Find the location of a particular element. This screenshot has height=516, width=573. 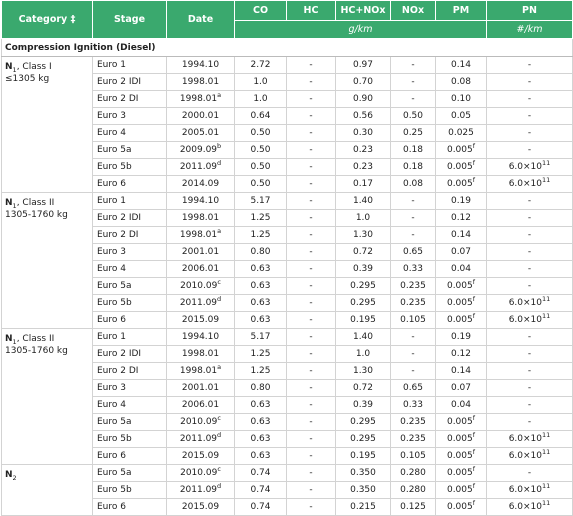

header-stage: Stage is located at coordinates (129, 19).